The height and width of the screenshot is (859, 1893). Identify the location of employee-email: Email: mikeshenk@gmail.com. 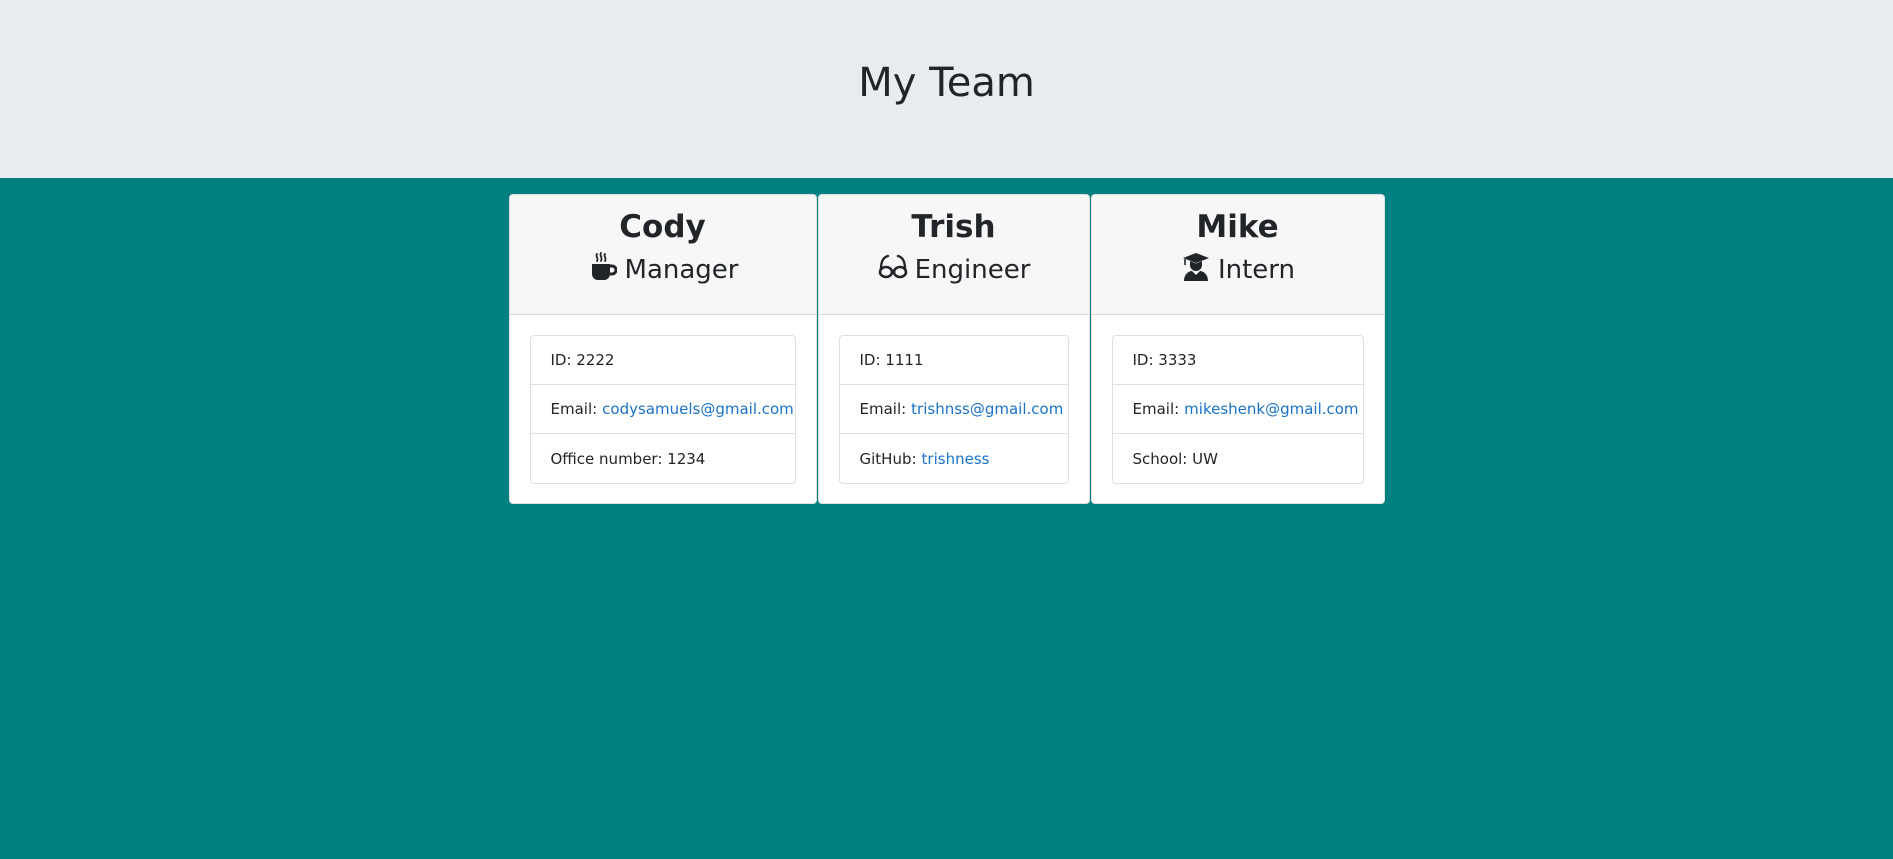
(1237, 409).